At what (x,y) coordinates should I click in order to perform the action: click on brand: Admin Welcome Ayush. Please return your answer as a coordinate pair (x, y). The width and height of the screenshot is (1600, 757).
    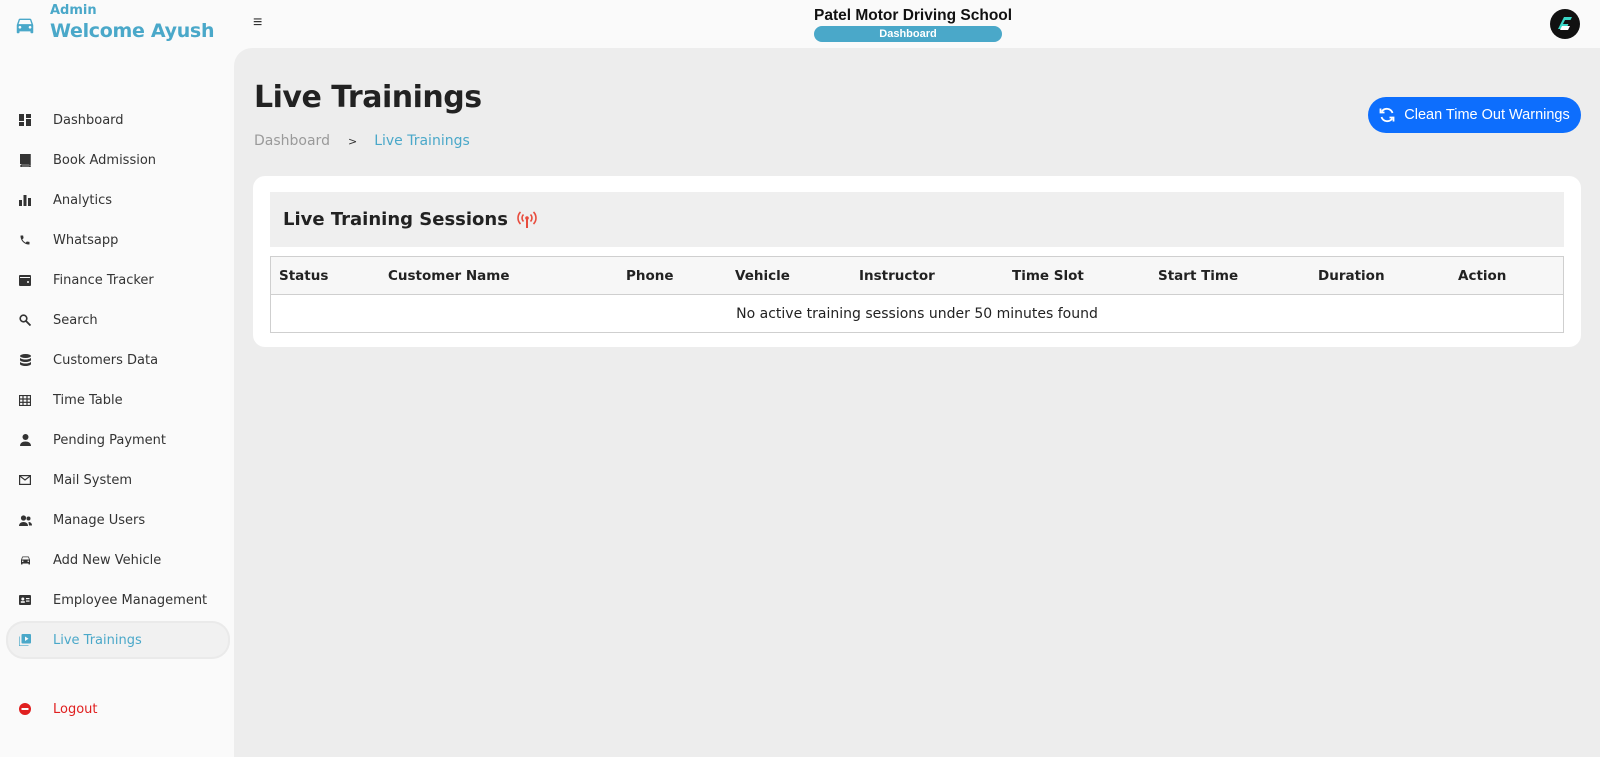
    Looking at the image, I should click on (114, 24).